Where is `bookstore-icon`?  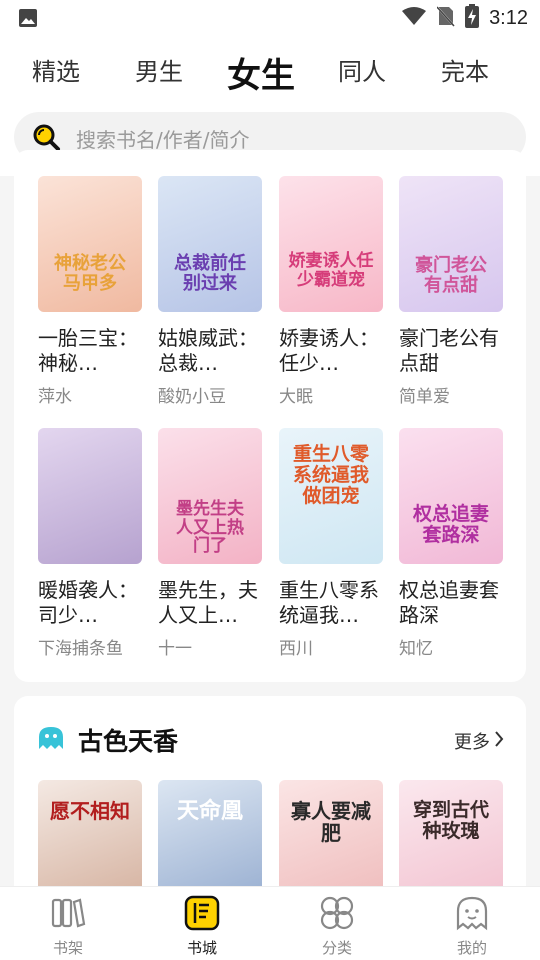 bookstore-icon is located at coordinates (202, 913).